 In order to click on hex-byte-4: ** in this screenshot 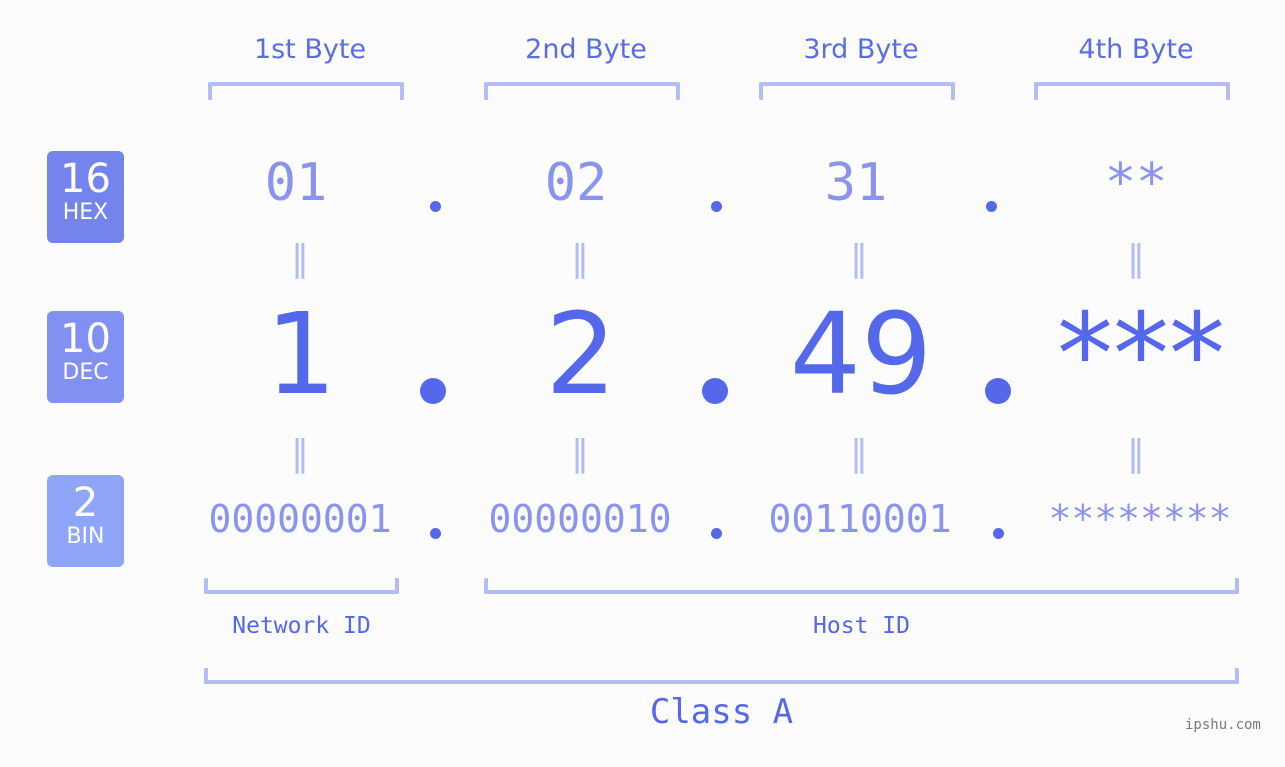, I will do `click(1136, 183)`.